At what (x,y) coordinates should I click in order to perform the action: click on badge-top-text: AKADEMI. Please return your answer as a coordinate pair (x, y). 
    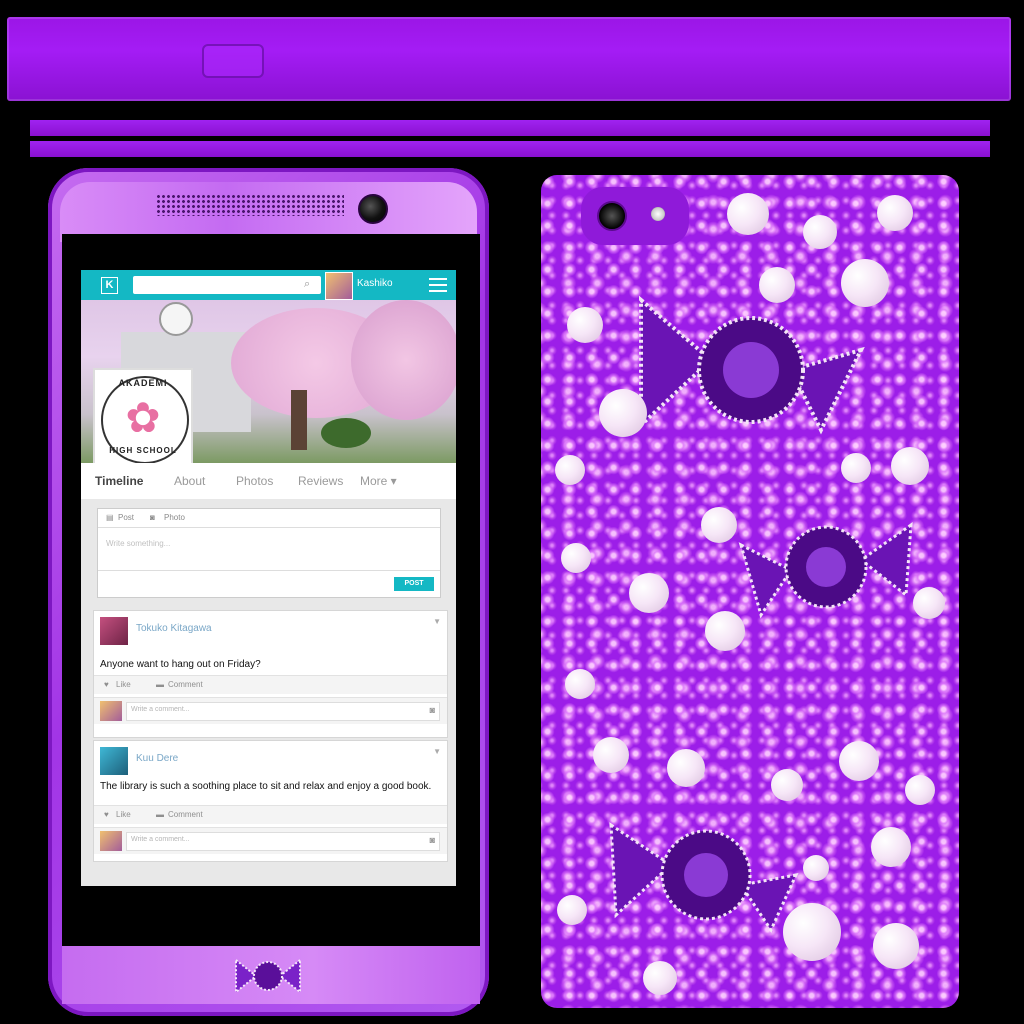
    Looking at the image, I should click on (143, 383).